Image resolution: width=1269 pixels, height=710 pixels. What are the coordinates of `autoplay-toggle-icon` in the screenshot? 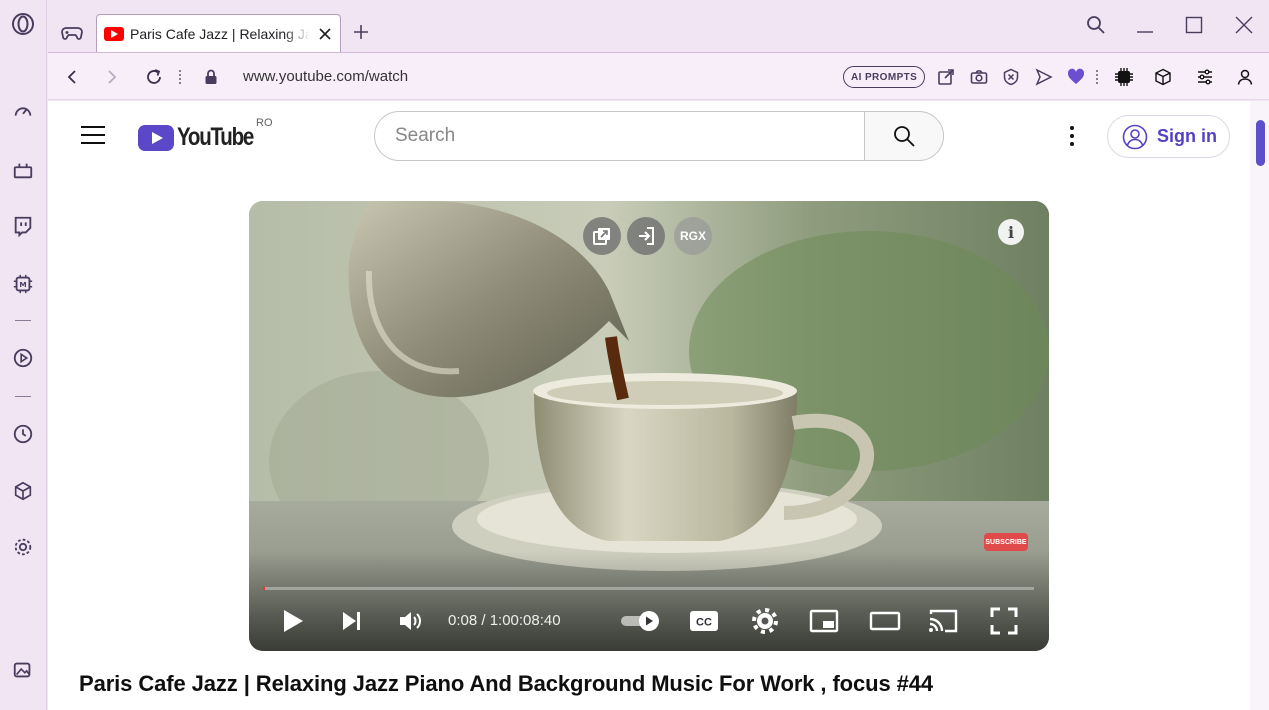 It's located at (640, 621).